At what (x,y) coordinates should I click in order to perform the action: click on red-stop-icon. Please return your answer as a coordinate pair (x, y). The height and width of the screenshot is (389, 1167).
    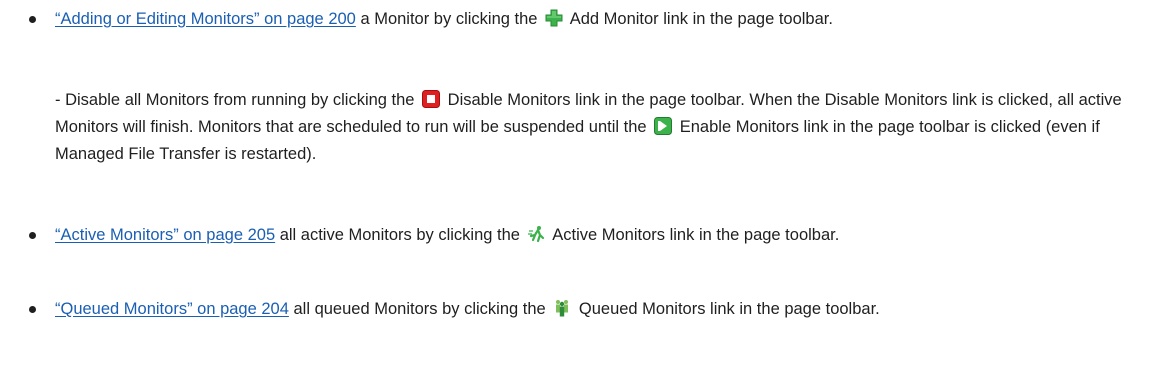
    Looking at the image, I should click on (431, 99).